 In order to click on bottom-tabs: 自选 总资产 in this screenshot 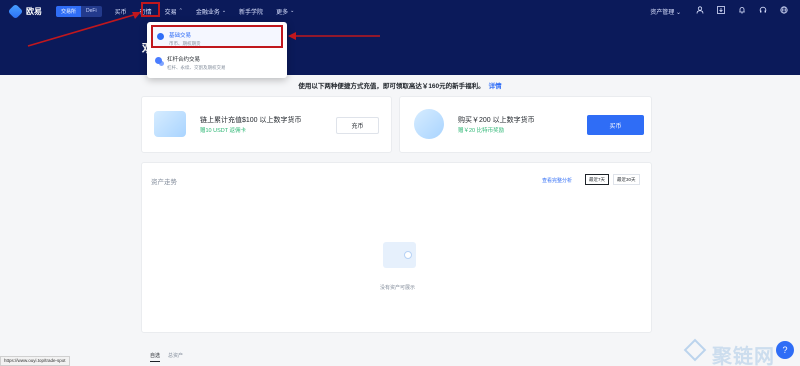, I will do `click(170, 357)`.